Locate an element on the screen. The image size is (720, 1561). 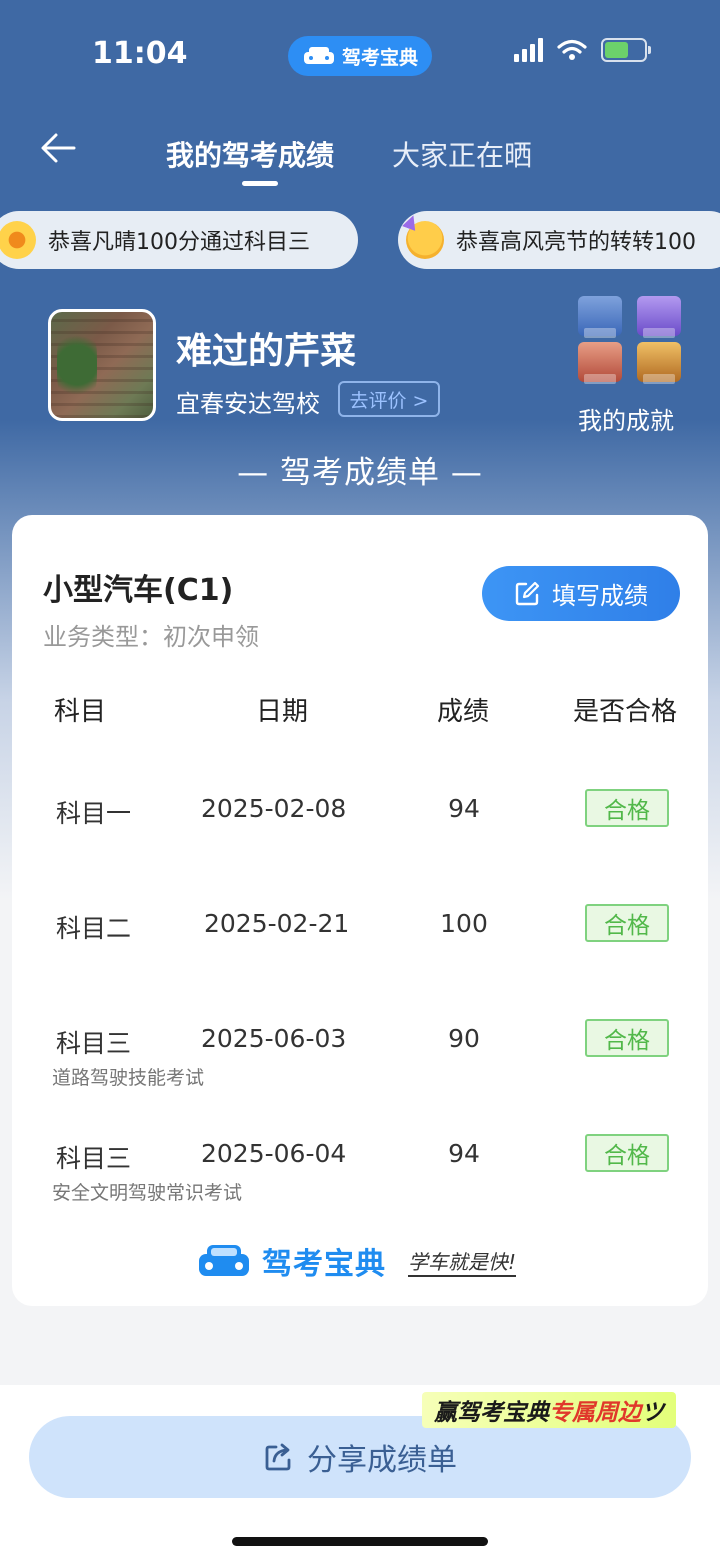
back-arrow-icon is located at coordinates (58, 148).